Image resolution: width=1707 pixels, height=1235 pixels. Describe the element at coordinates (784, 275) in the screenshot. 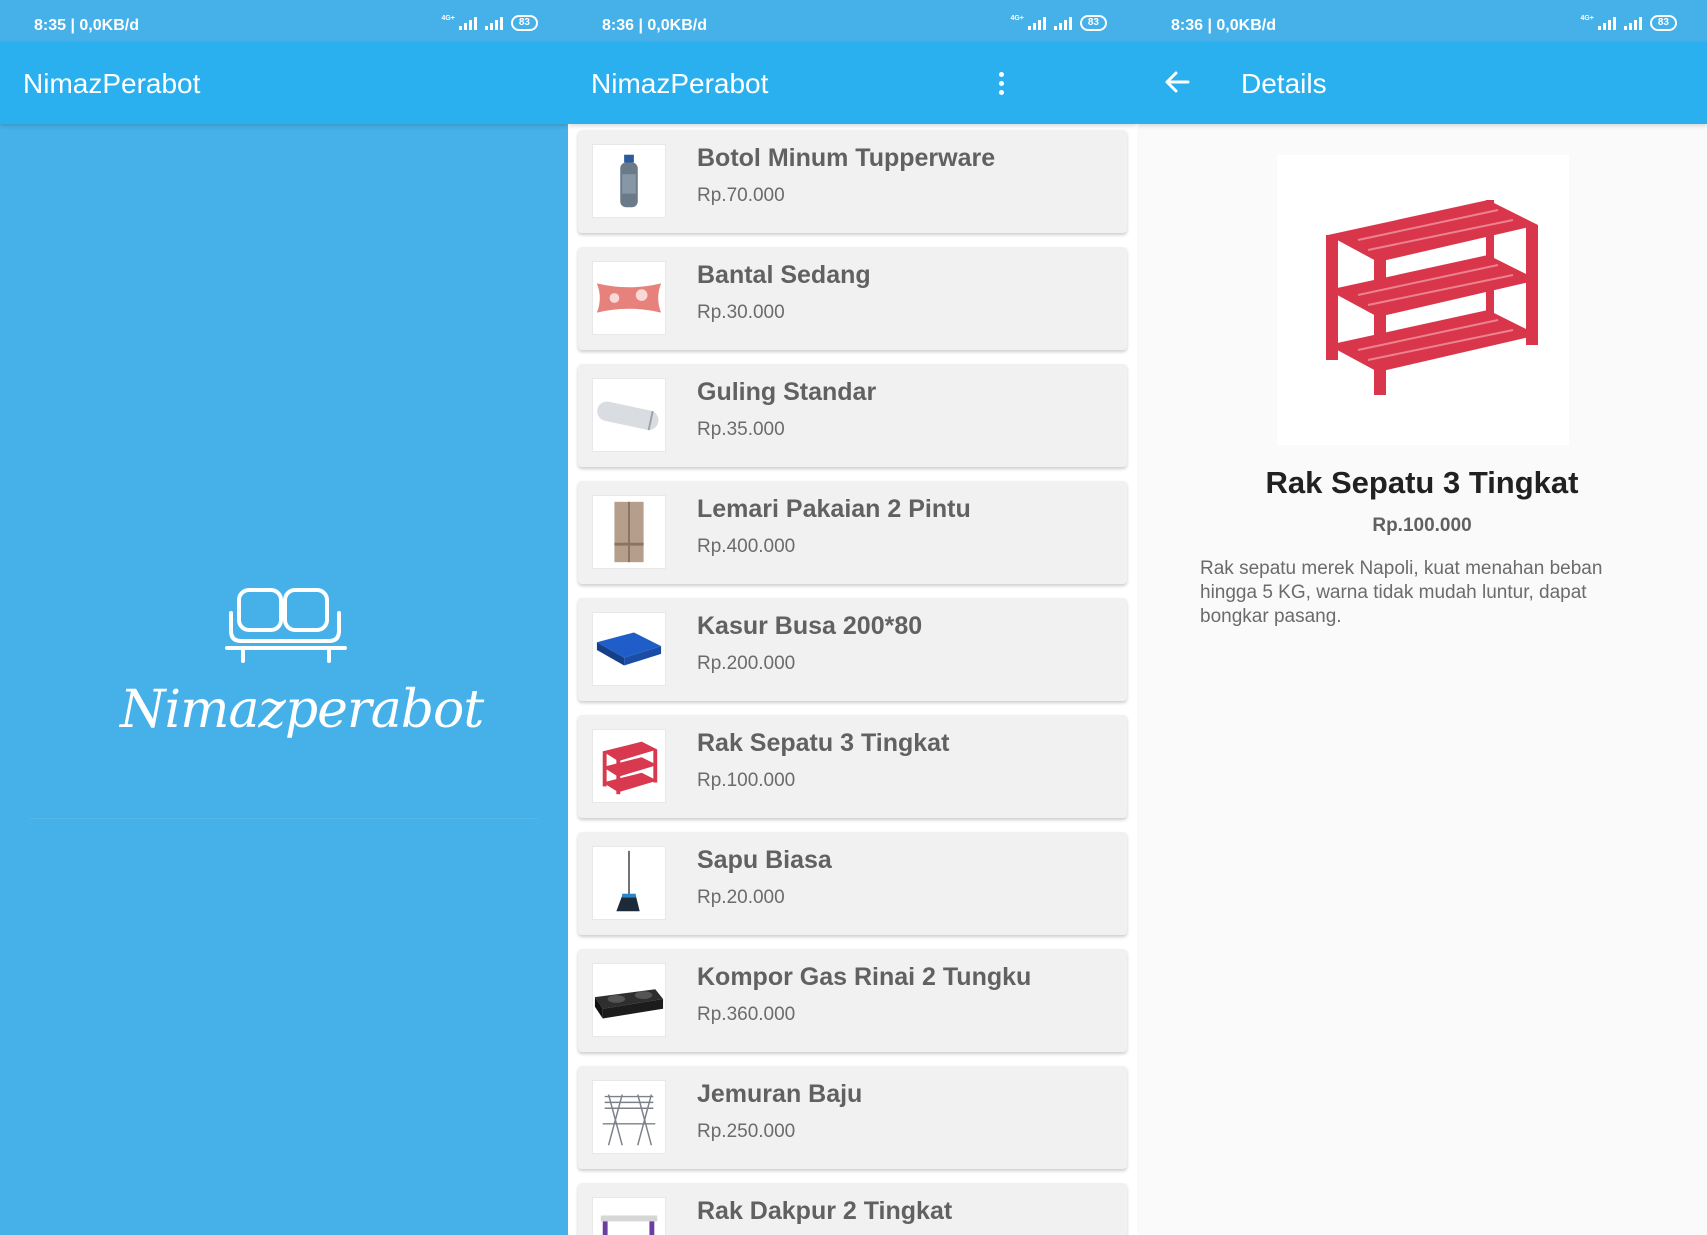

I see `item-name: Bantal Sedang` at that location.